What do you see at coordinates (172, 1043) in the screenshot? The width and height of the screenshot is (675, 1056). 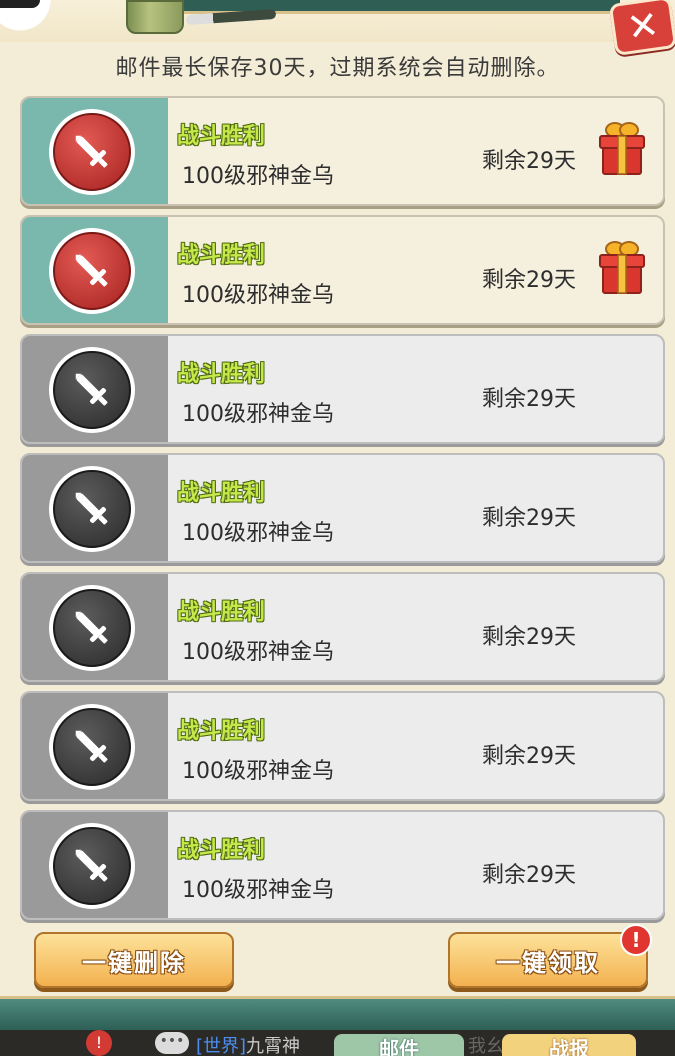 I see `chat-bubble-icon: •••` at bounding box center [172, 1043].